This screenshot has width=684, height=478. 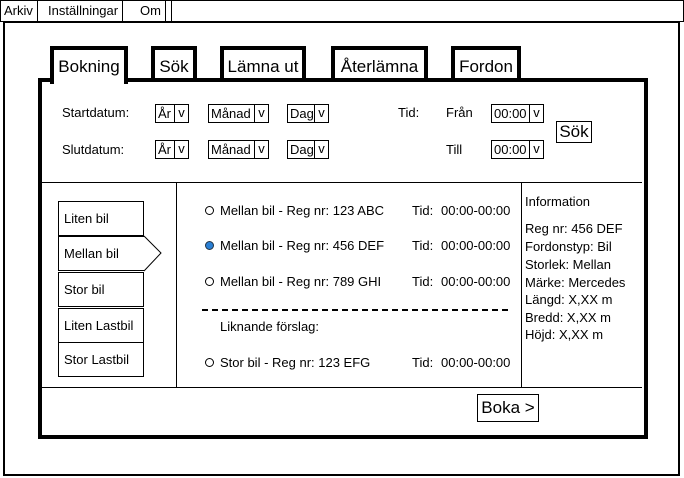 What do you see at coordinates (209, 362) in the screenshot?
I see `suggestion-radio` at bounding box center [209, 362].